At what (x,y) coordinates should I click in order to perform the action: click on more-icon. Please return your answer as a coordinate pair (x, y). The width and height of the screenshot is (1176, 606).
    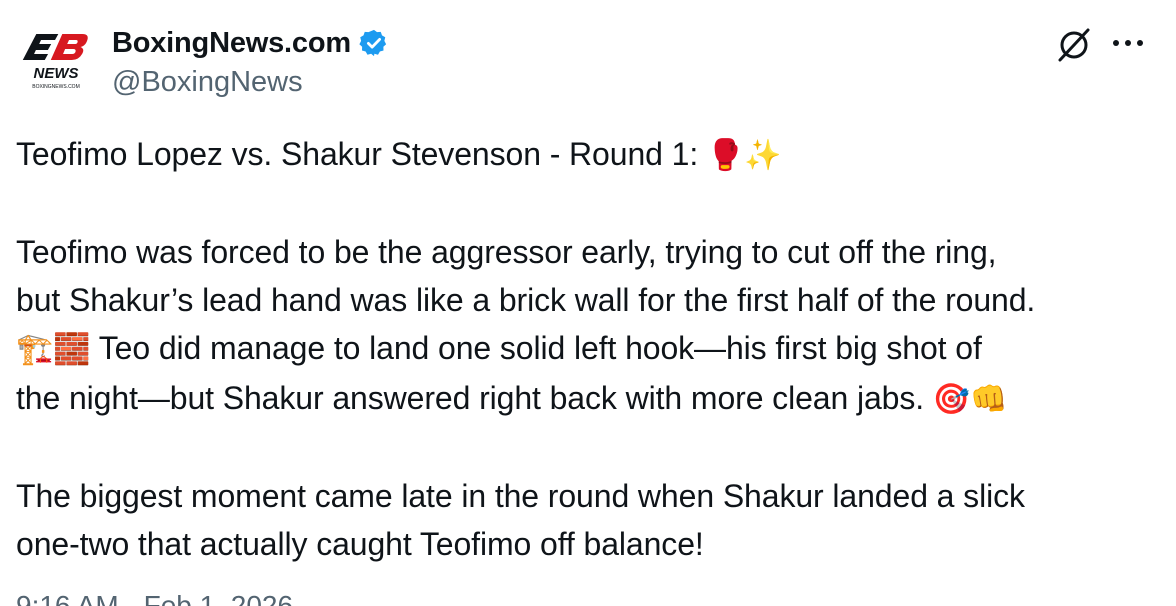
    Looking at the image, I should click on (1128, 43).